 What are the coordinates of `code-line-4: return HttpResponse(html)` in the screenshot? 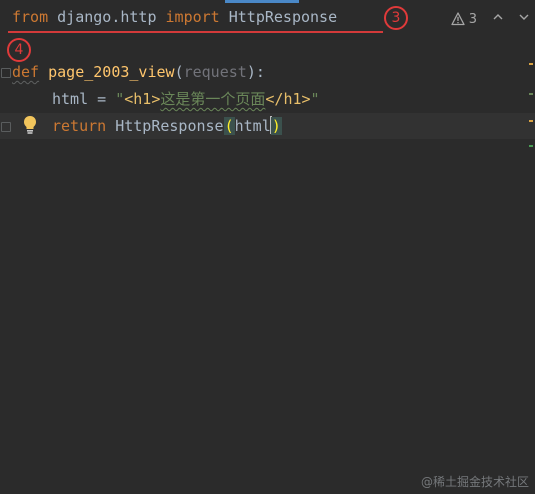 It's located at (167, 126).